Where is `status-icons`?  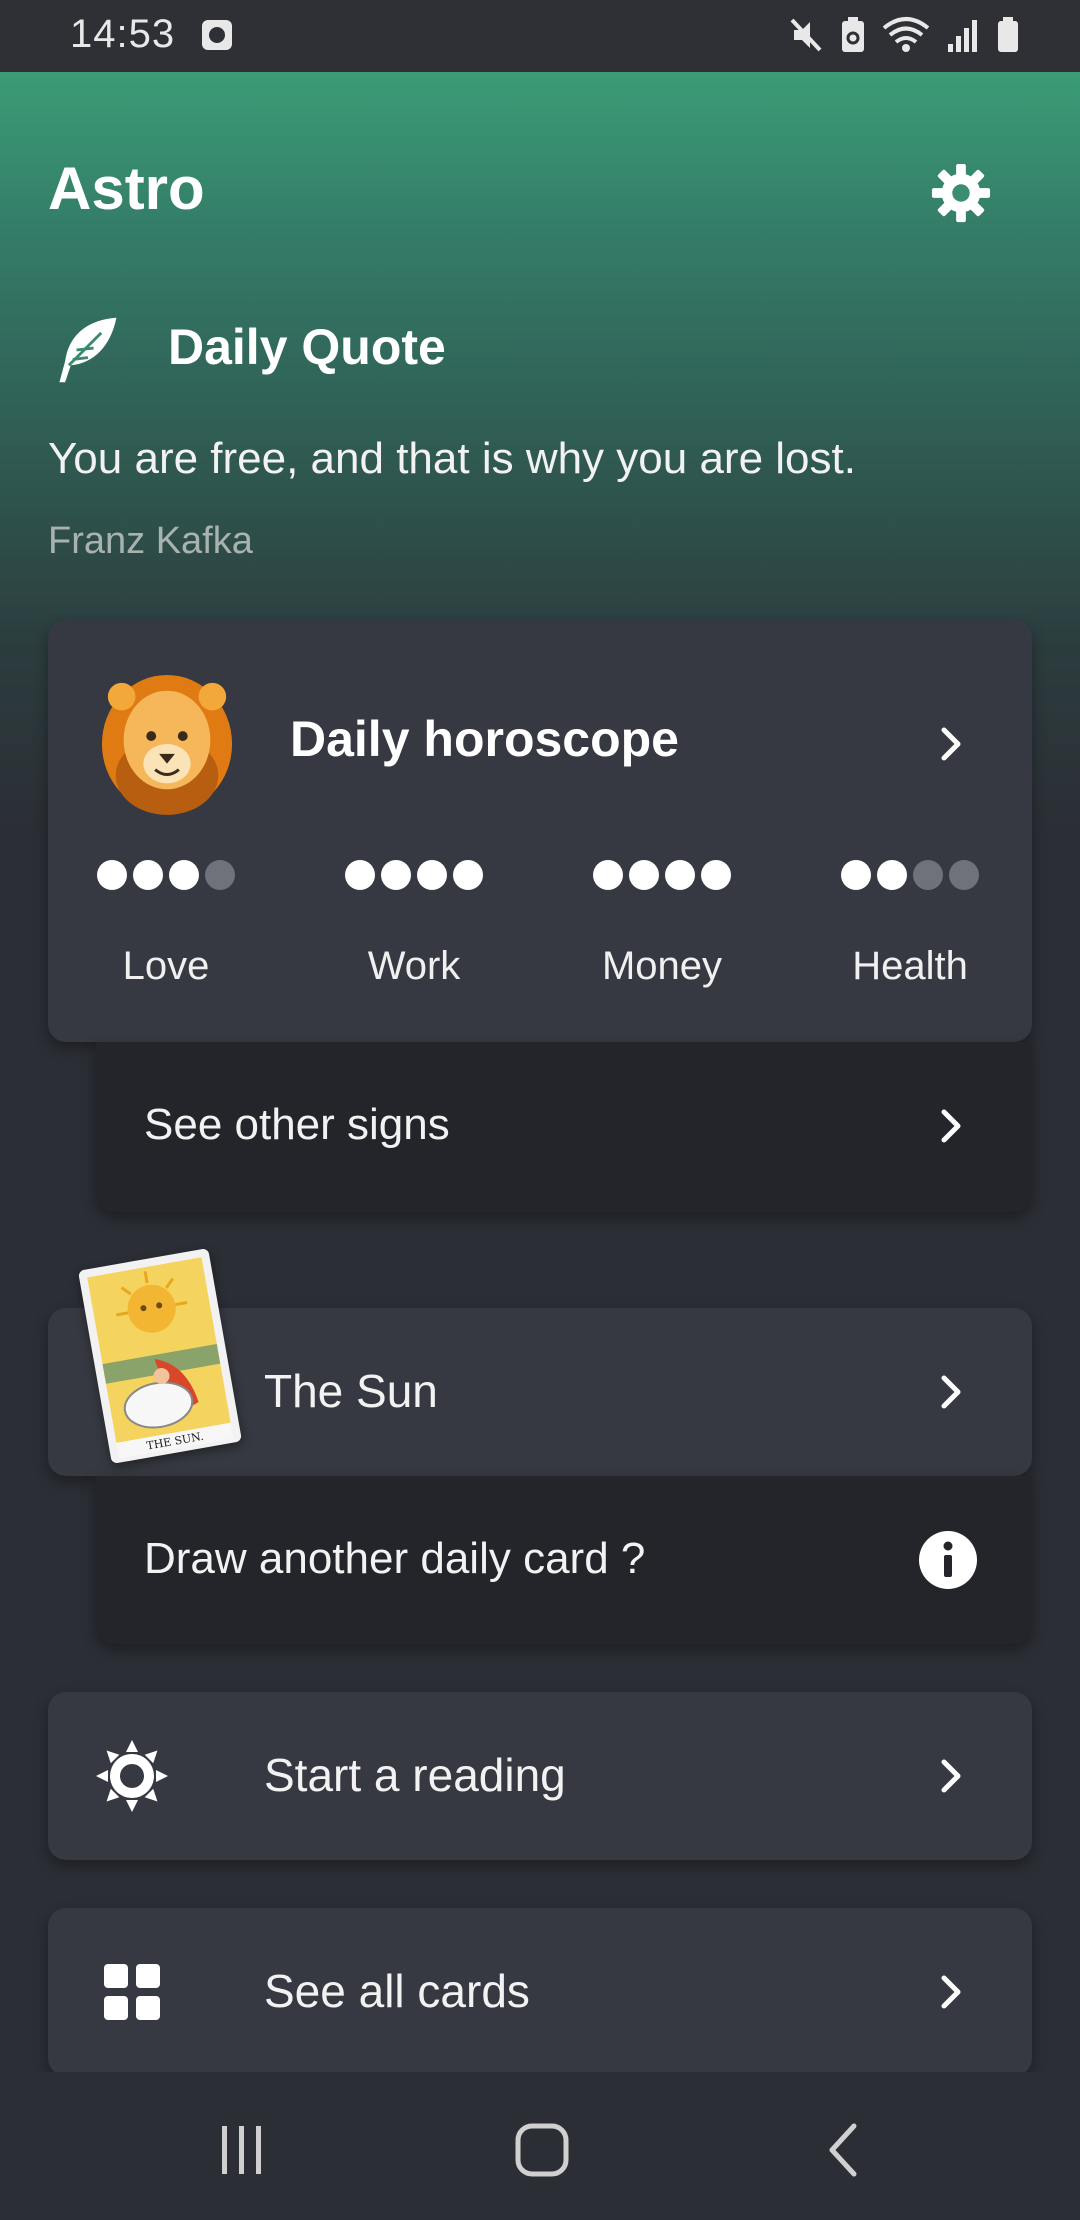
status-icons is located at coordinates (904, 35).